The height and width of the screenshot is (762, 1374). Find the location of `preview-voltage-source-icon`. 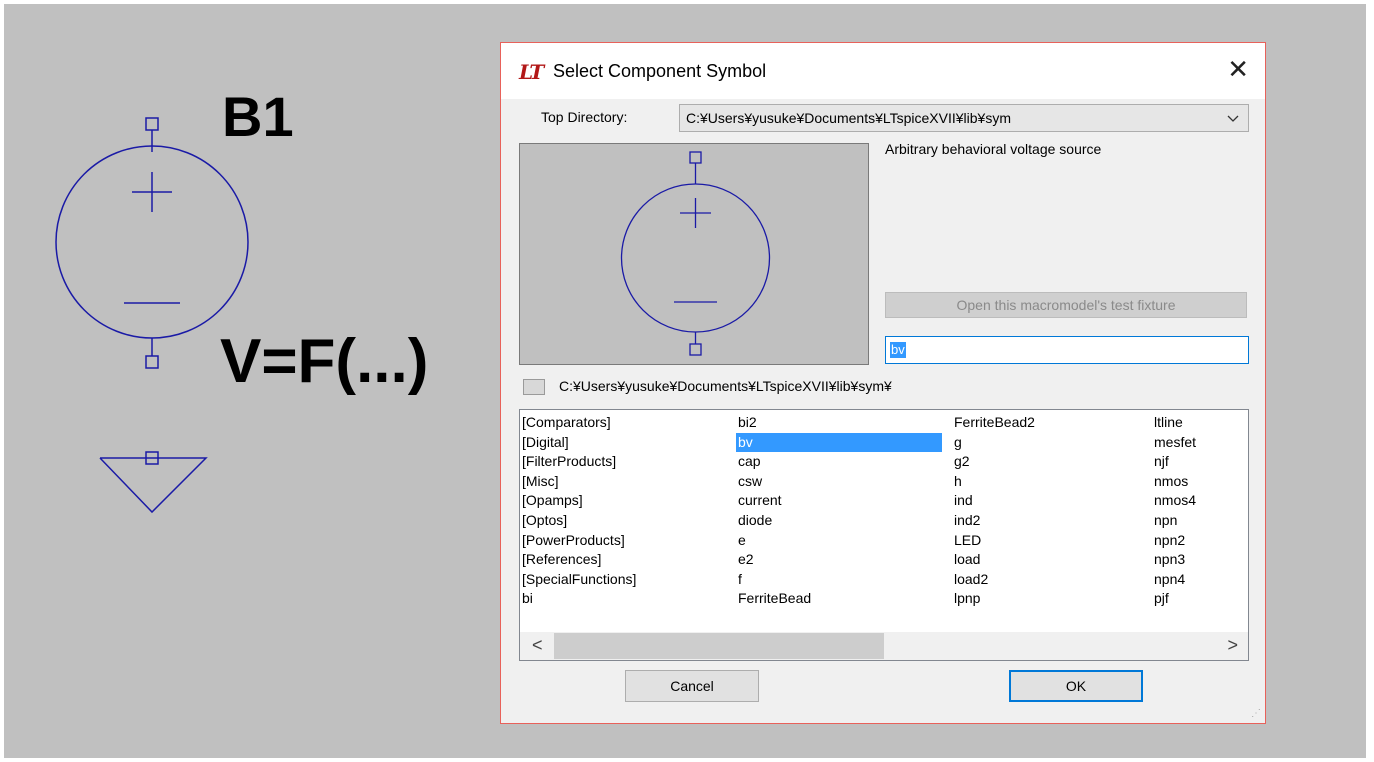

preview-voltage-source-icon is located at coordinates (695, 253).